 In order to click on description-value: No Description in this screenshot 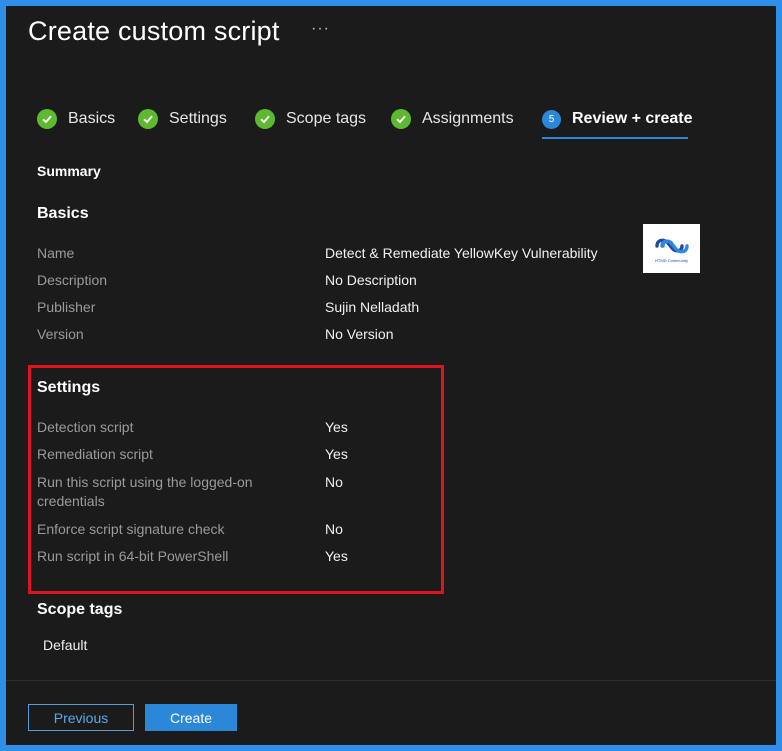, I will do `click(371, 280)`.